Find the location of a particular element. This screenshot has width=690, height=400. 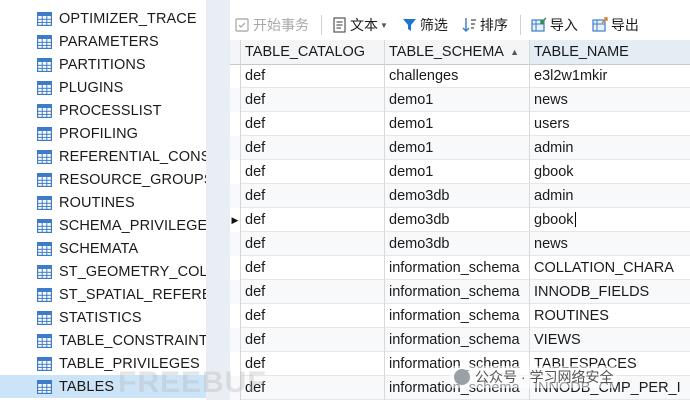

table-row: def information_schema TABLESPACES is located at coordinates (460, 364).